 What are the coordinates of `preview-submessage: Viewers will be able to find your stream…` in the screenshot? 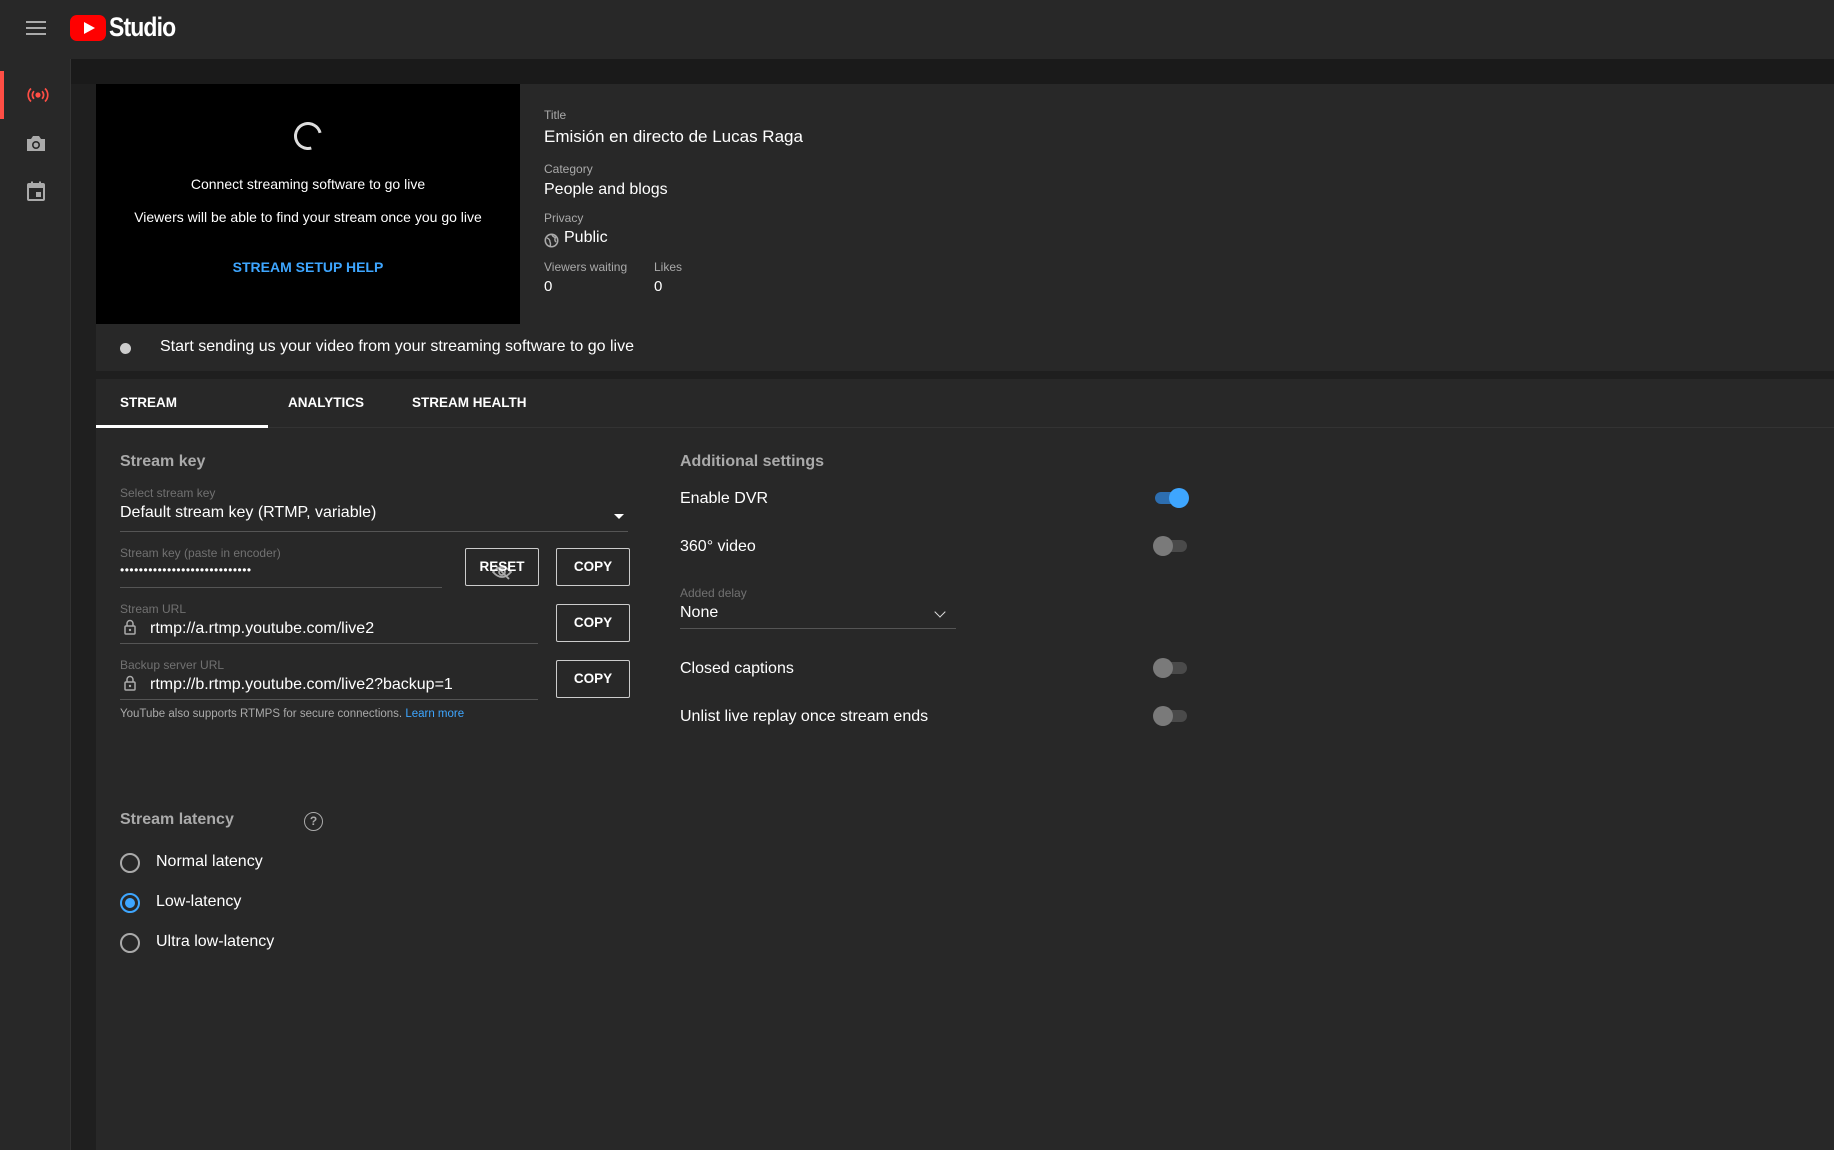 It's located at (308, 217).